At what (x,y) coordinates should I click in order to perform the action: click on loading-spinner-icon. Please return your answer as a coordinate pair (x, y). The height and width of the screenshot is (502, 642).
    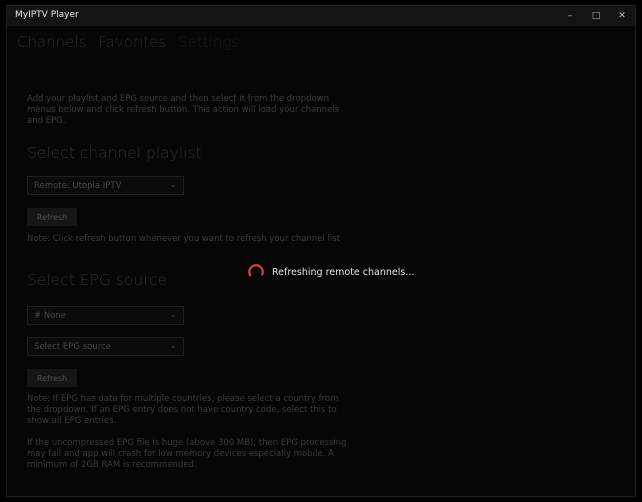
    Looking at the image, I should click on (256, 272).